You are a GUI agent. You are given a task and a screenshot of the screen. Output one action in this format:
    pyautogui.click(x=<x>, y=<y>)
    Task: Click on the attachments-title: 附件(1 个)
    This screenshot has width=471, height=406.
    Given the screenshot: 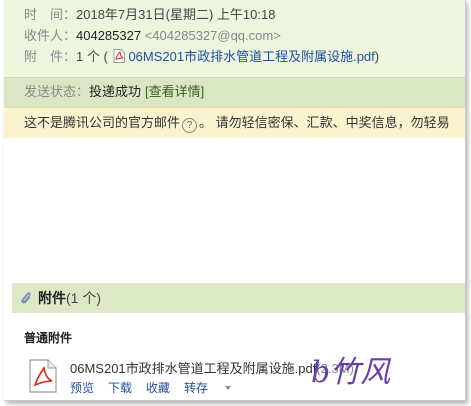 What is the action you would take?
    pyautogui.click(x=69, y=298)
    